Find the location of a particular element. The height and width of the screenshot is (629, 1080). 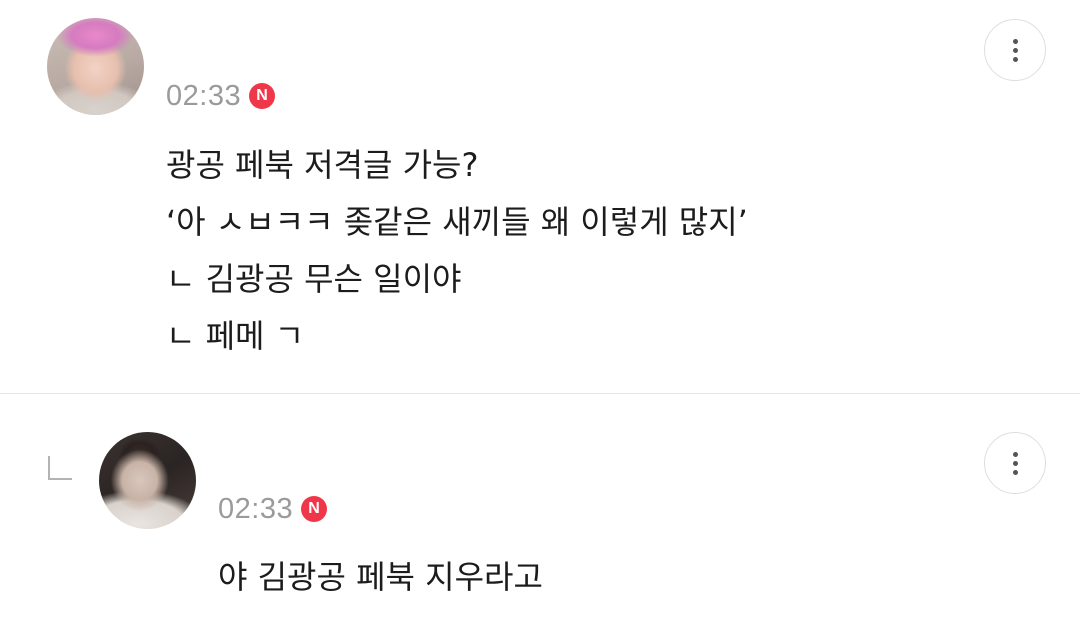

comment-line: ㄴ 김광공 무슨 일이야 is located at coordinates (314, 279).